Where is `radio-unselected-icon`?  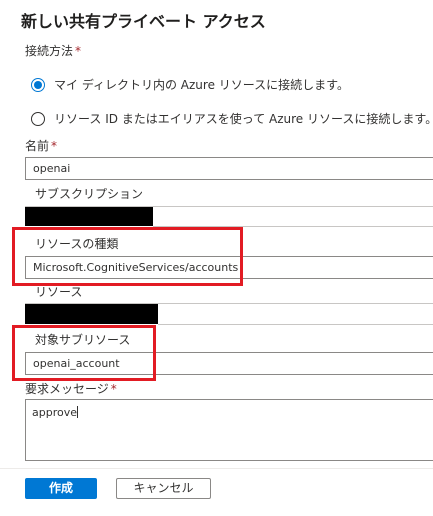 radio-unselected-icon is located at coordinates (38, 118).